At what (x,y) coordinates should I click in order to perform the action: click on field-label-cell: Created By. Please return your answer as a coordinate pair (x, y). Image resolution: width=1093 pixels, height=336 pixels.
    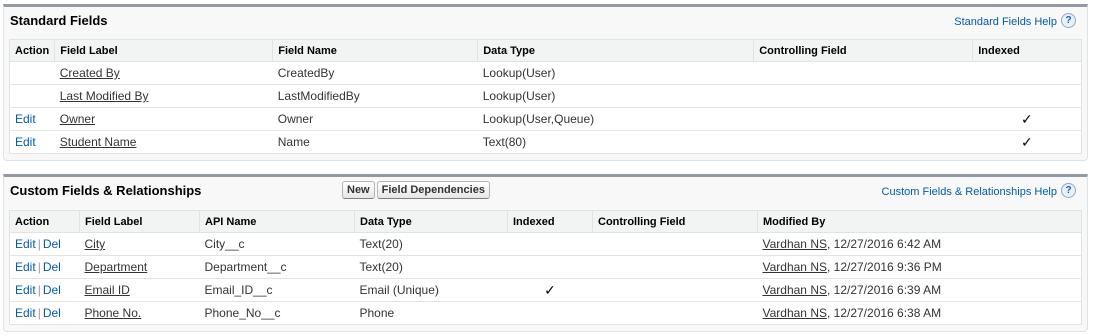
    Looking at the image, I should click on (163, 73).